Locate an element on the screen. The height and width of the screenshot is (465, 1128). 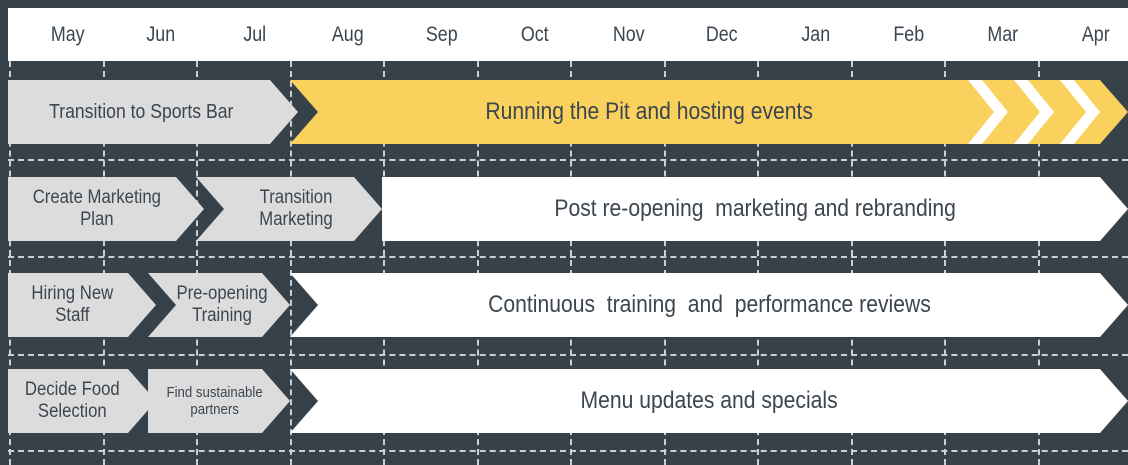
month-oct: Oct is located at coordinates (534, 34).